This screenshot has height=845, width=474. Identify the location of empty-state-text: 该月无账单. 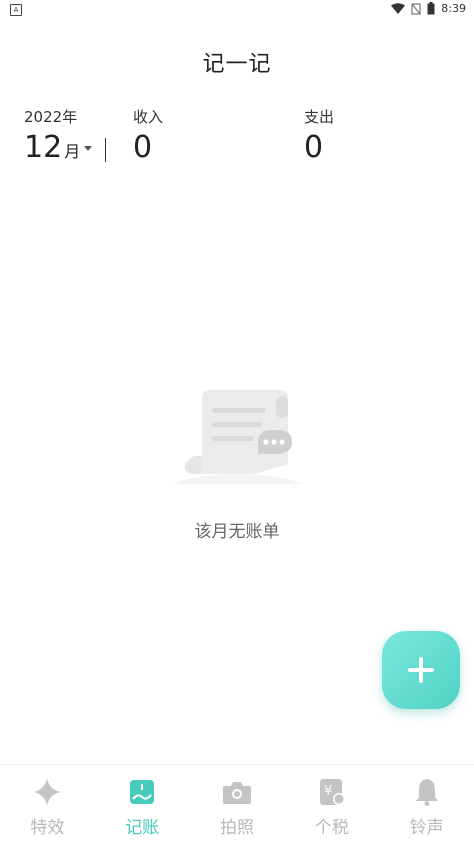
(237, 532).